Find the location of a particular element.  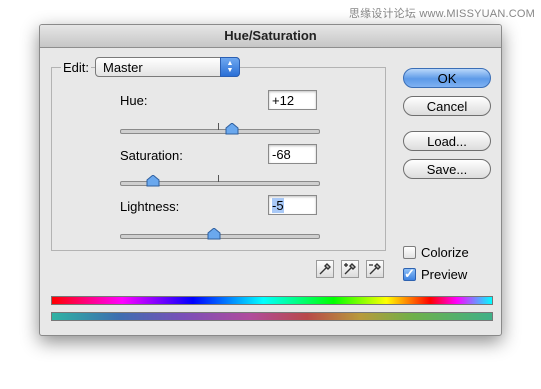

saturation-center-tick is located at coordinates (218, 178).